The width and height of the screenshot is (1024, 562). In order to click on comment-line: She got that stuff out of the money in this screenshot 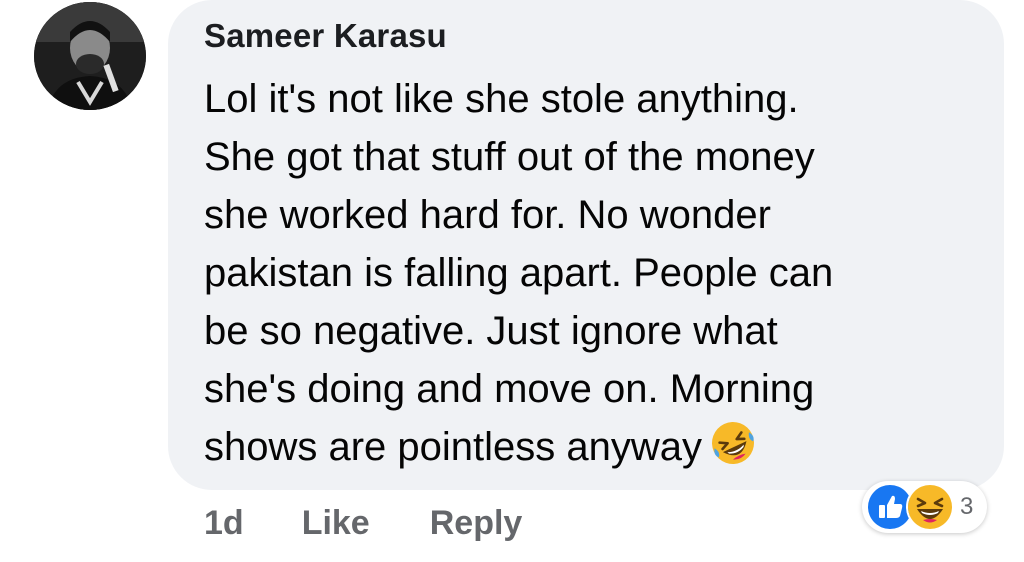, I will do `click(509, 157)`.